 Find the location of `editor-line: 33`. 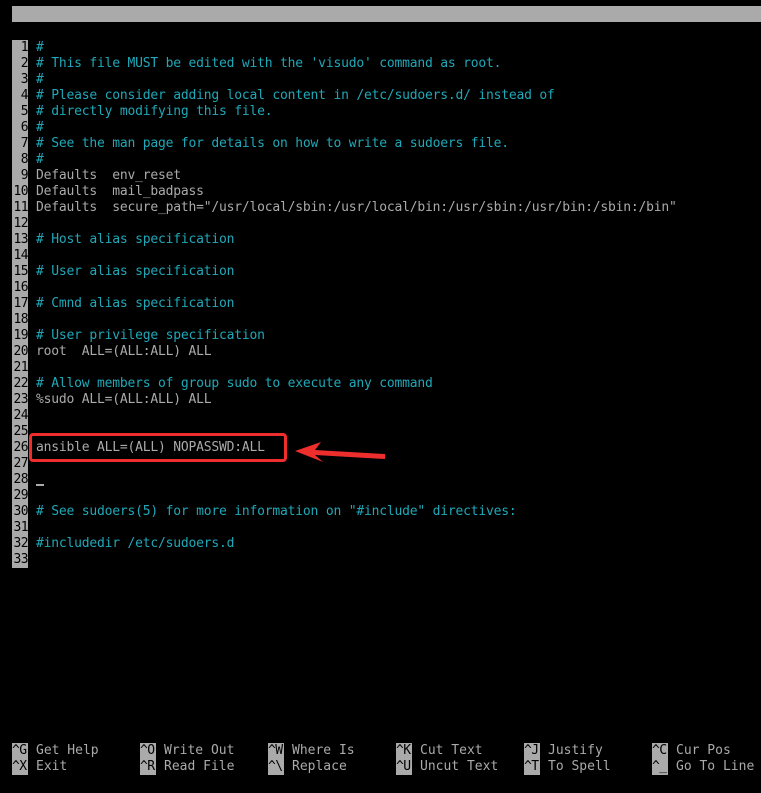

editor-line: 33 is located at coordinates (386, 560).